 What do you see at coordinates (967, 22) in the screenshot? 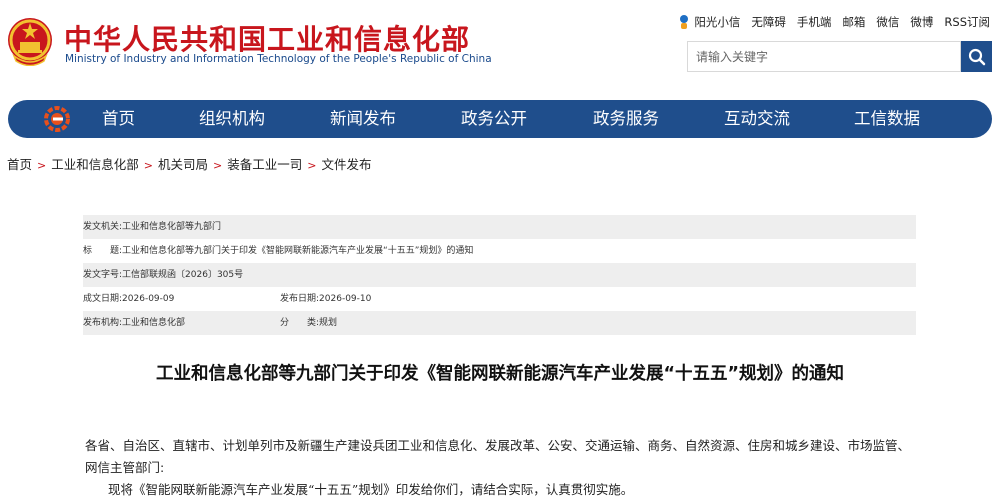
I see `top-link-rss: RSS订阅` at bounding box center [967, 22].